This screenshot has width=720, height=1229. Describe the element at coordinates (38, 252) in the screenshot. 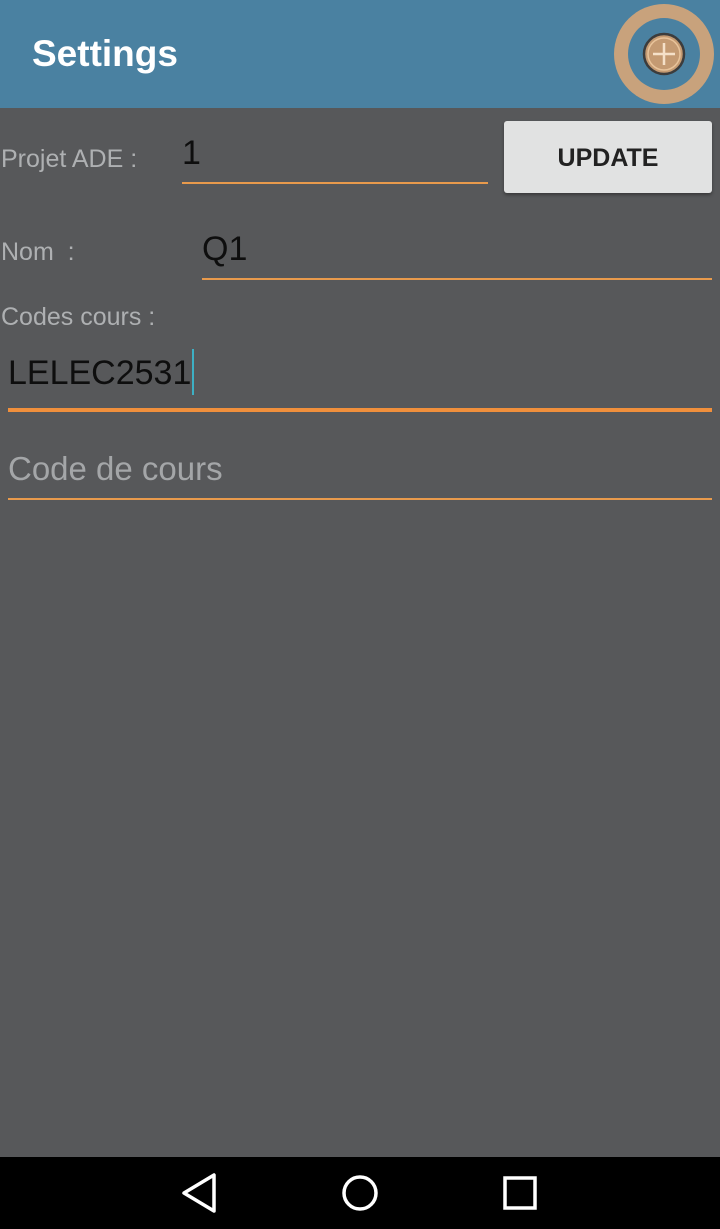

I see `name-label: Nom :` at that location.